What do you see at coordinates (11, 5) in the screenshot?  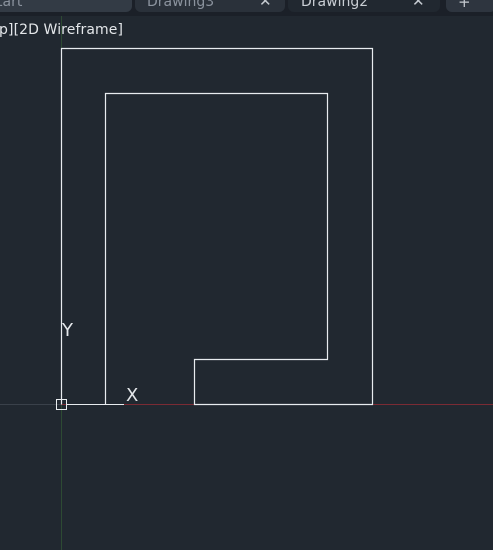 I see `tab-start-label: tart` at bounding box center [11, 5].